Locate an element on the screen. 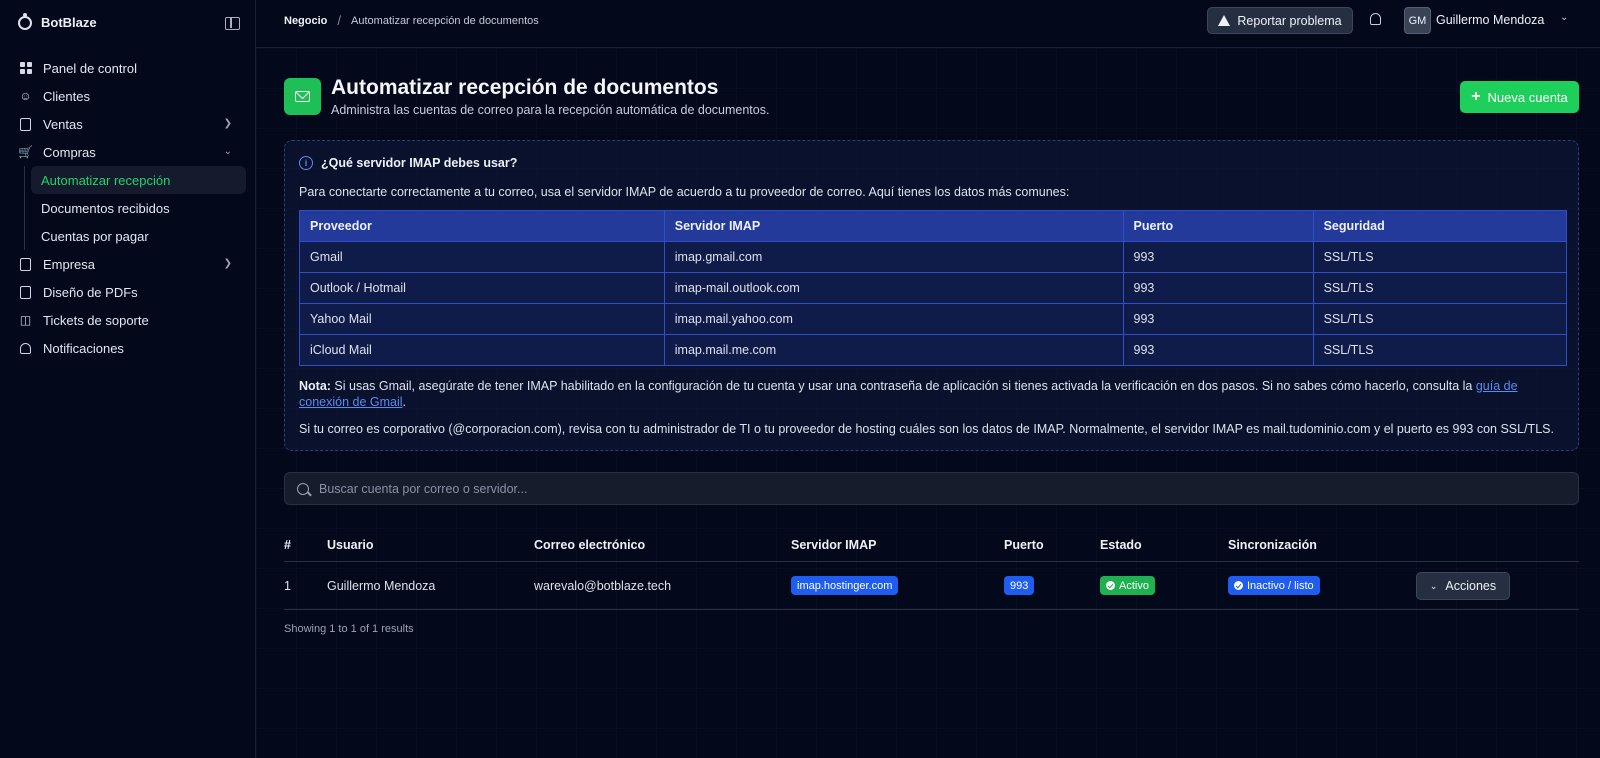 The width and height of the screenshot is (1600, 758). column-header: Correo electrónico is located at coordinates (590, 545).